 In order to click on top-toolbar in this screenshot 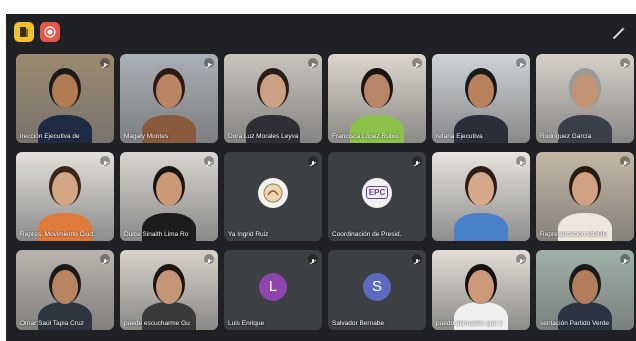, I will do `click(321, 33)`.